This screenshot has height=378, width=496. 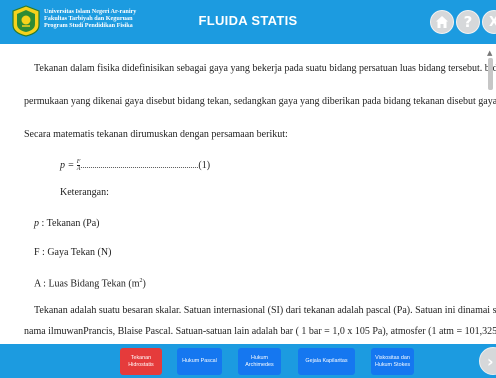 I want to click on scroll-up-icon: ▲, so click(x=489, y=53).